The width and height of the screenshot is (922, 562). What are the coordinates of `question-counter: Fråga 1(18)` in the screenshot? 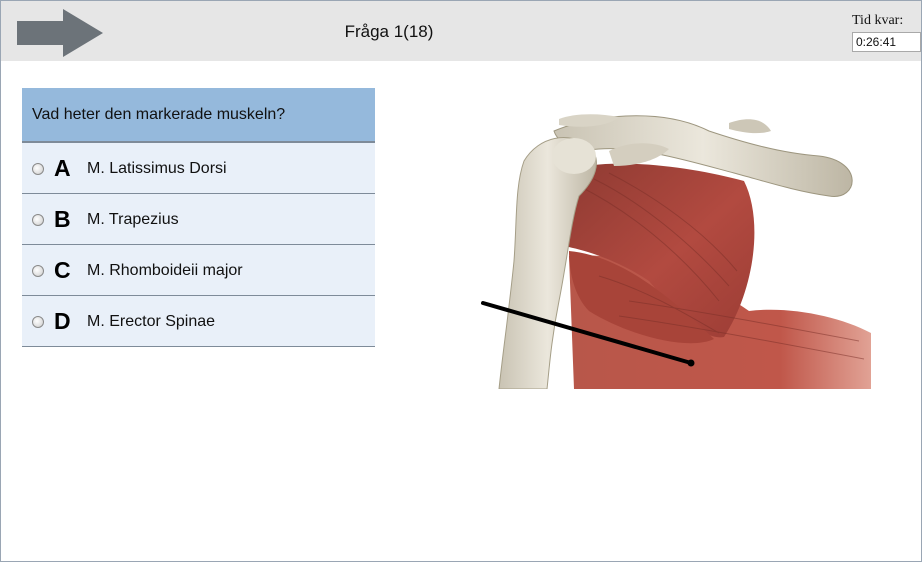 It's located at (389, 31).